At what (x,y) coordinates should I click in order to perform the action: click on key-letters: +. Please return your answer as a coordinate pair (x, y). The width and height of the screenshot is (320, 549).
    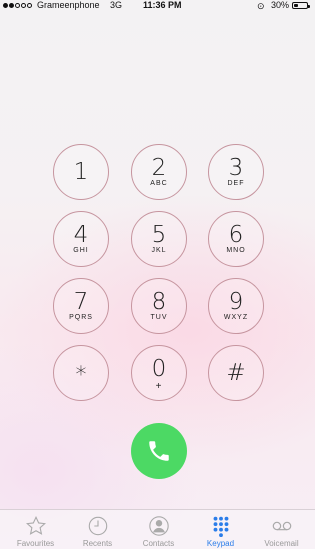
    Looking at the image, I should click on (159, 386).